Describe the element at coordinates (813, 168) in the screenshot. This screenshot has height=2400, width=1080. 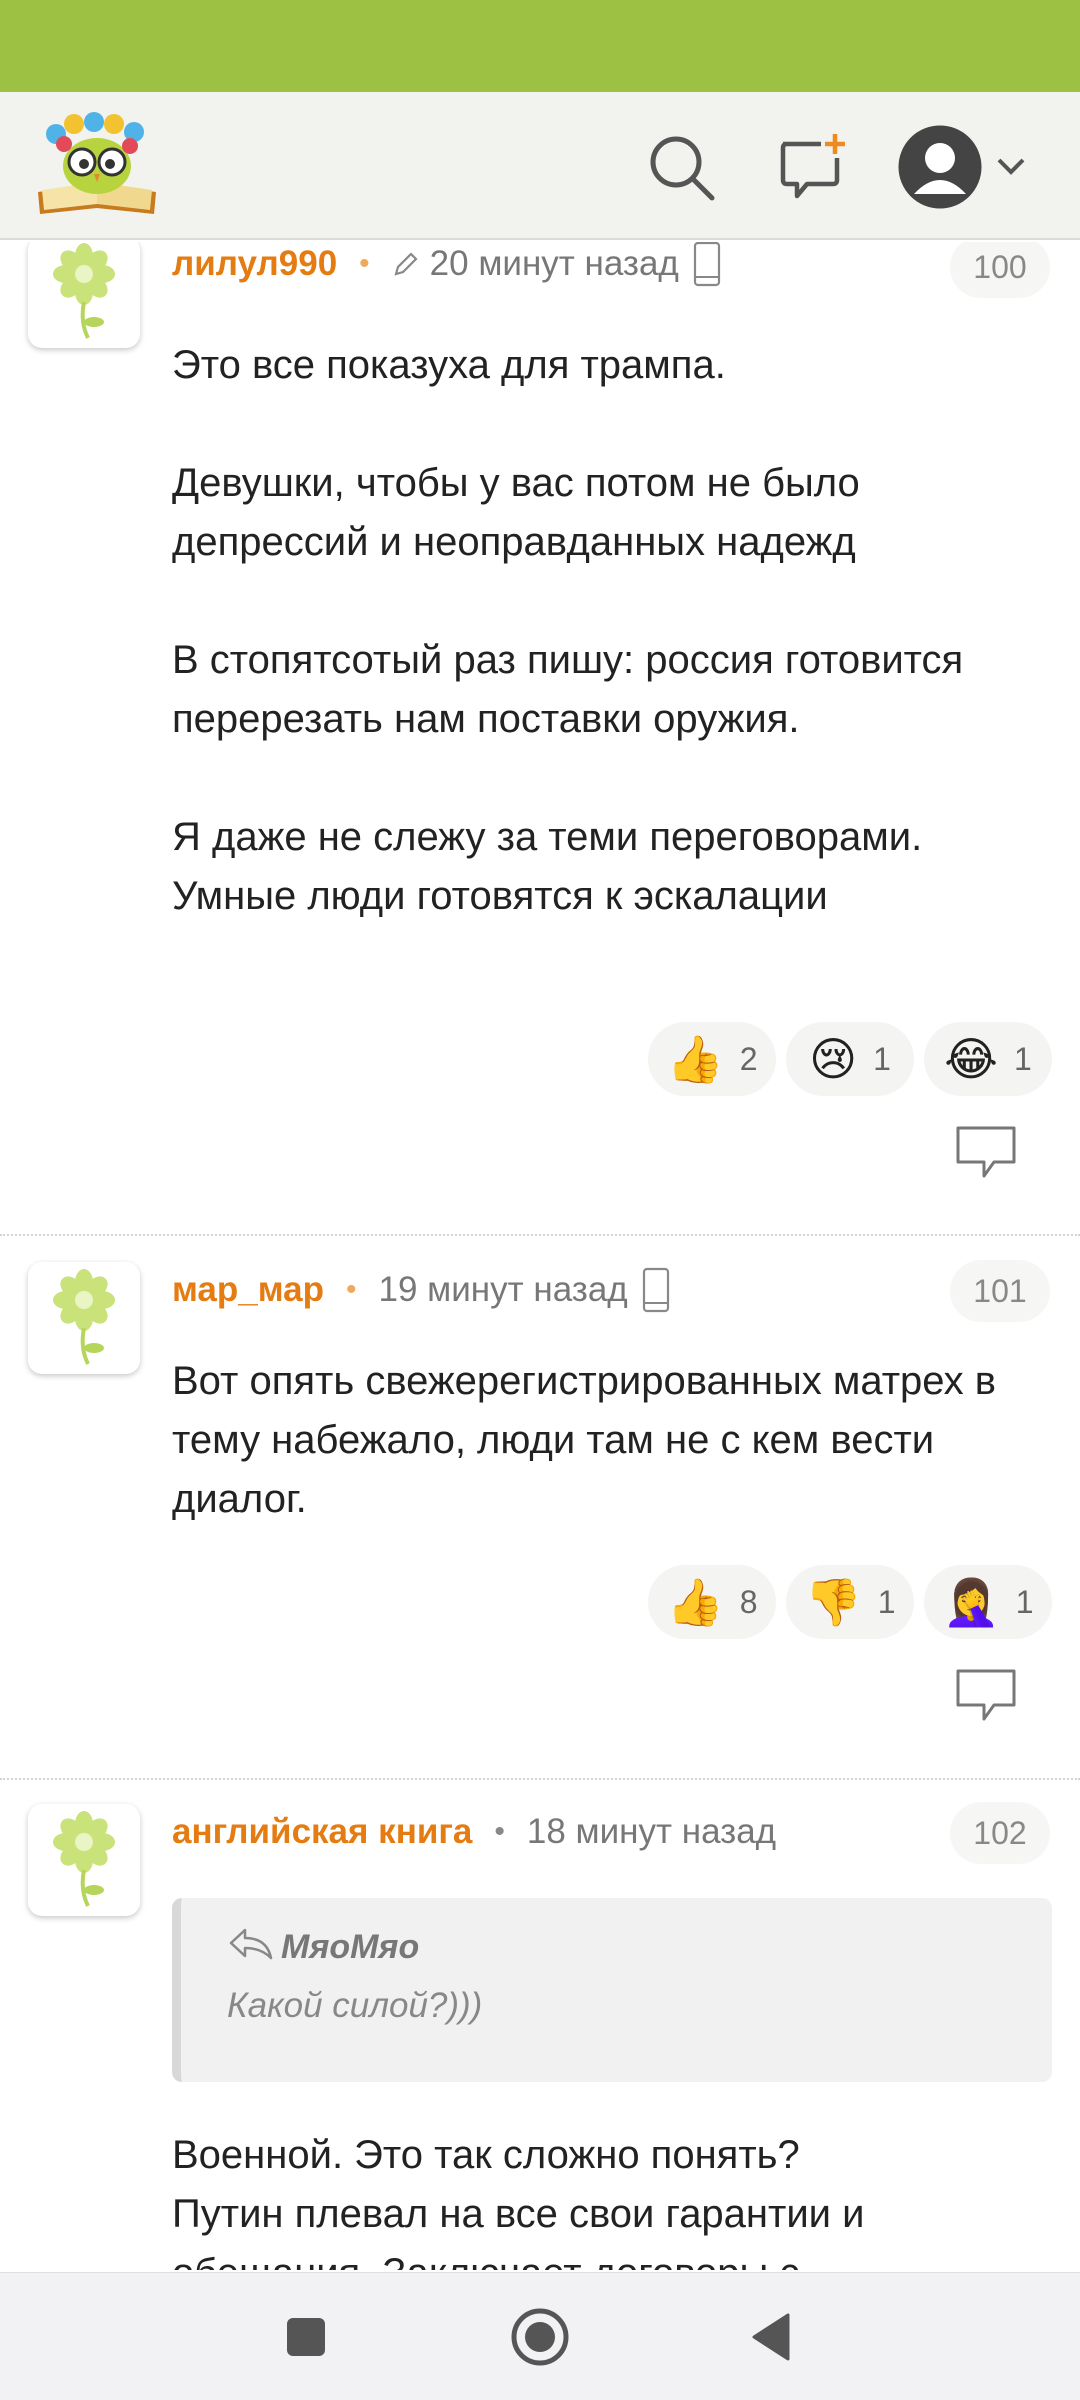
I see `new-comment-icon` at that location.